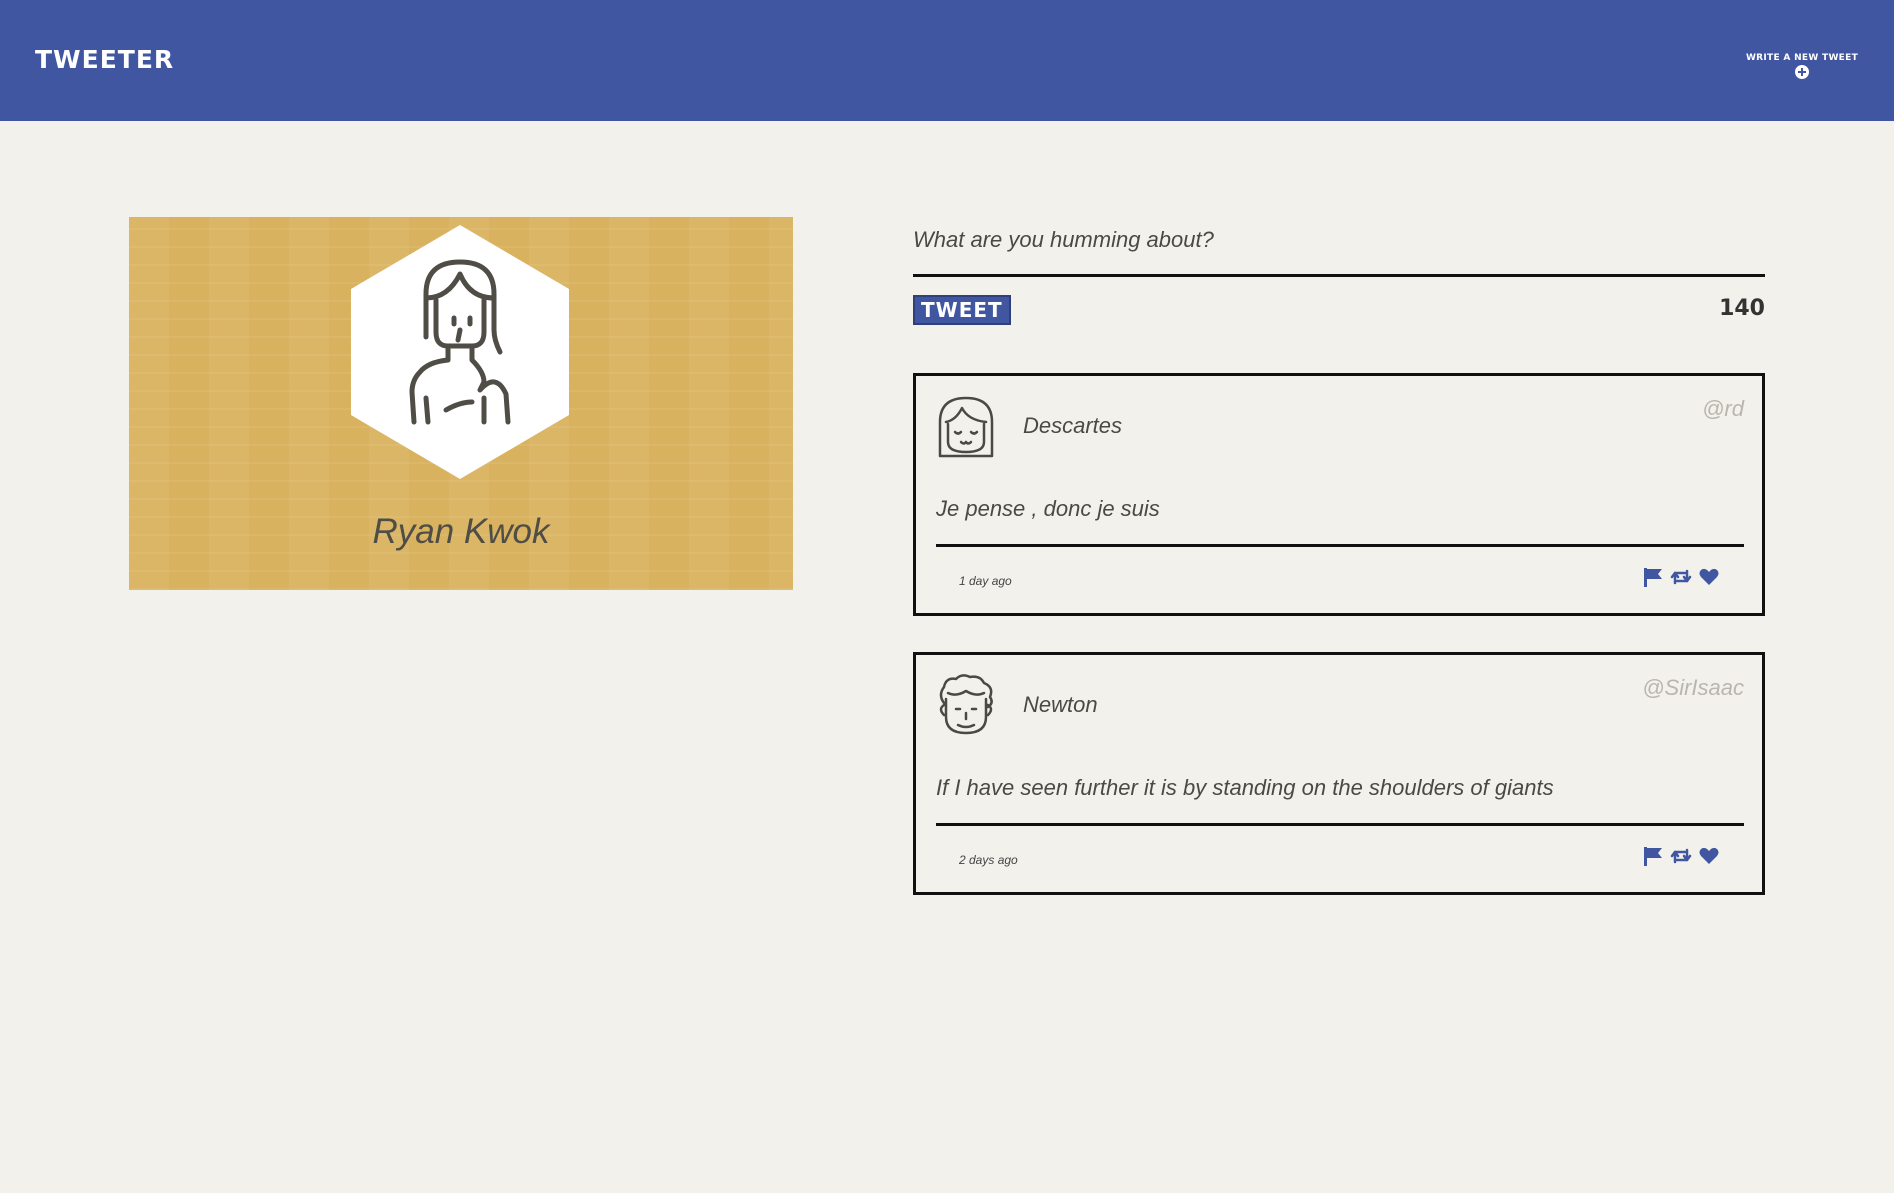  I want to click on top-navbar: TWEETER WRITE A NEW TWEET, so click(947, 60).